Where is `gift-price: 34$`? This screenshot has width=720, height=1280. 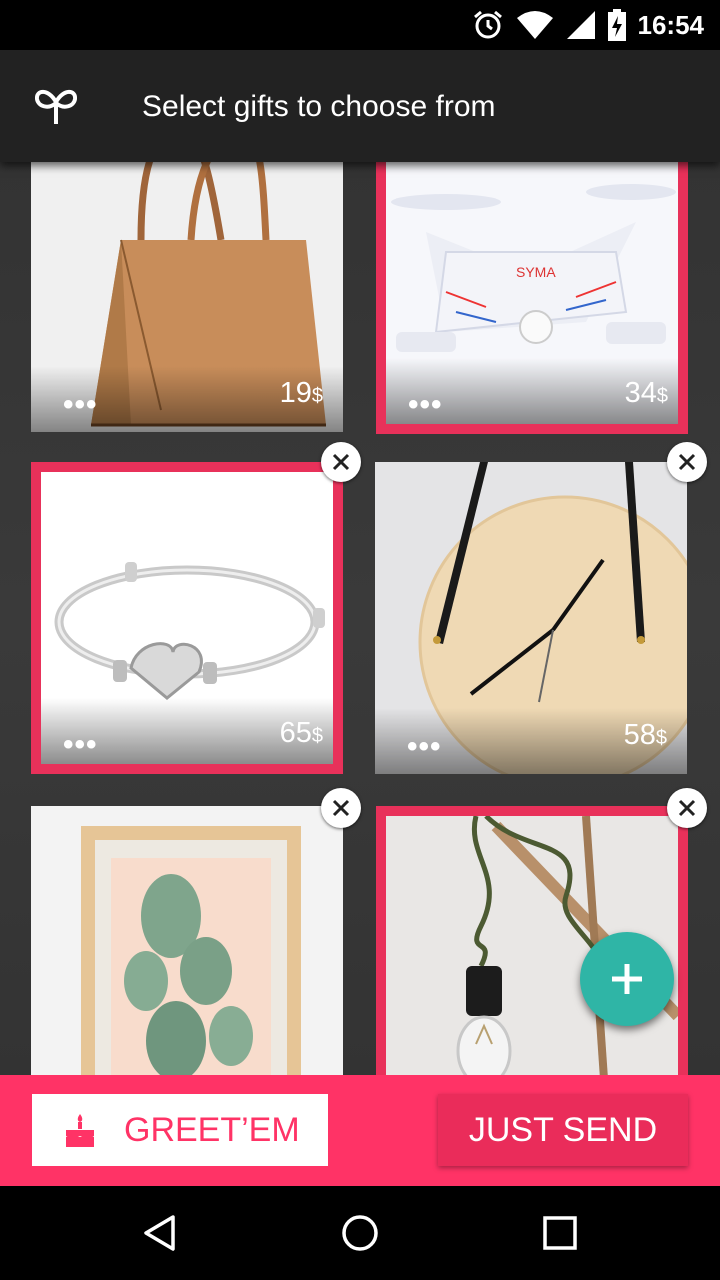
gift-price: 34$ is located at coordinates (646, 393).